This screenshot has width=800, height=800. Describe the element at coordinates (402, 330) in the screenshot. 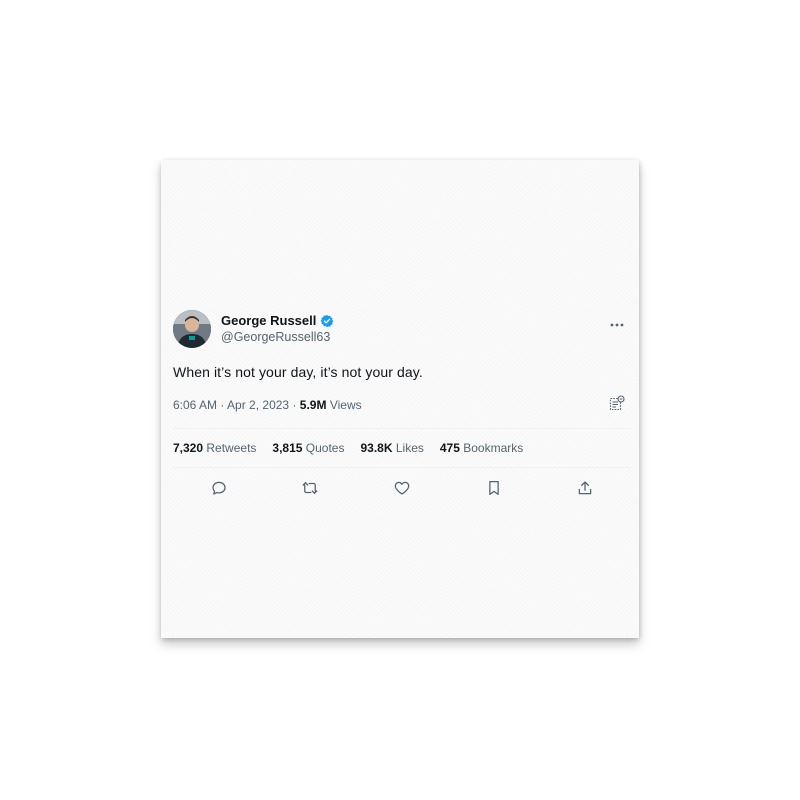

I see `tweet-header: George Russell @GeorgeRussell63` at that location.